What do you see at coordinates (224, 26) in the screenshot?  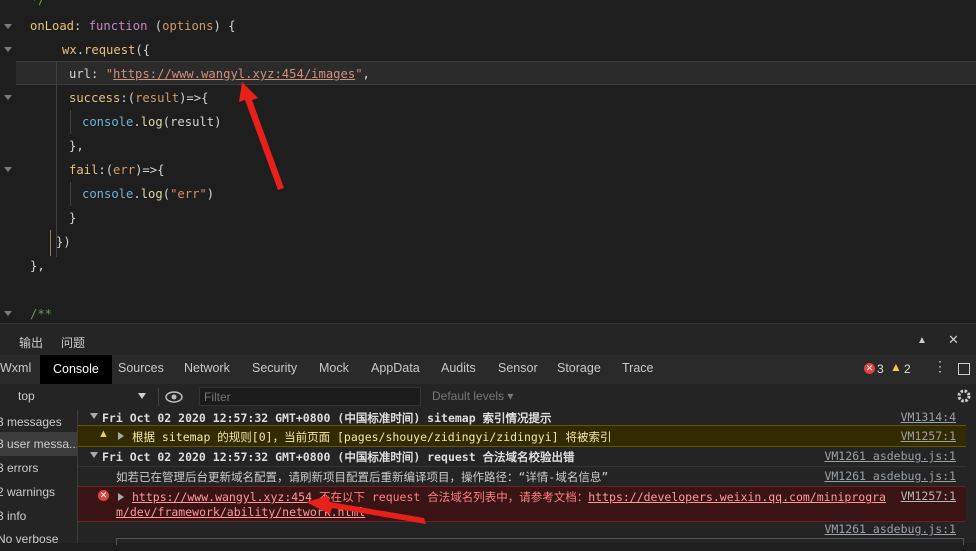 I see `code-token: ) {` at bounding box center [224, 26].